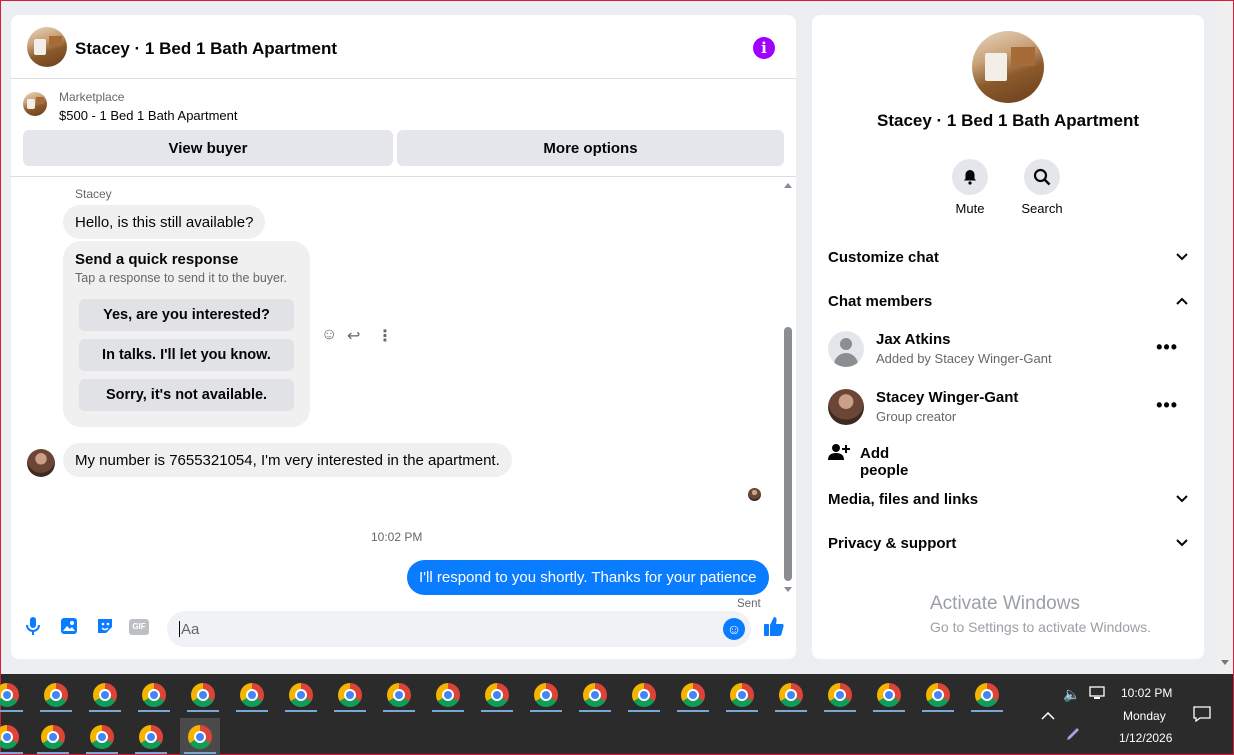 This screenshot has width=1234, height=755. I want to click on more-icon: ⋮, so click(385, 336).